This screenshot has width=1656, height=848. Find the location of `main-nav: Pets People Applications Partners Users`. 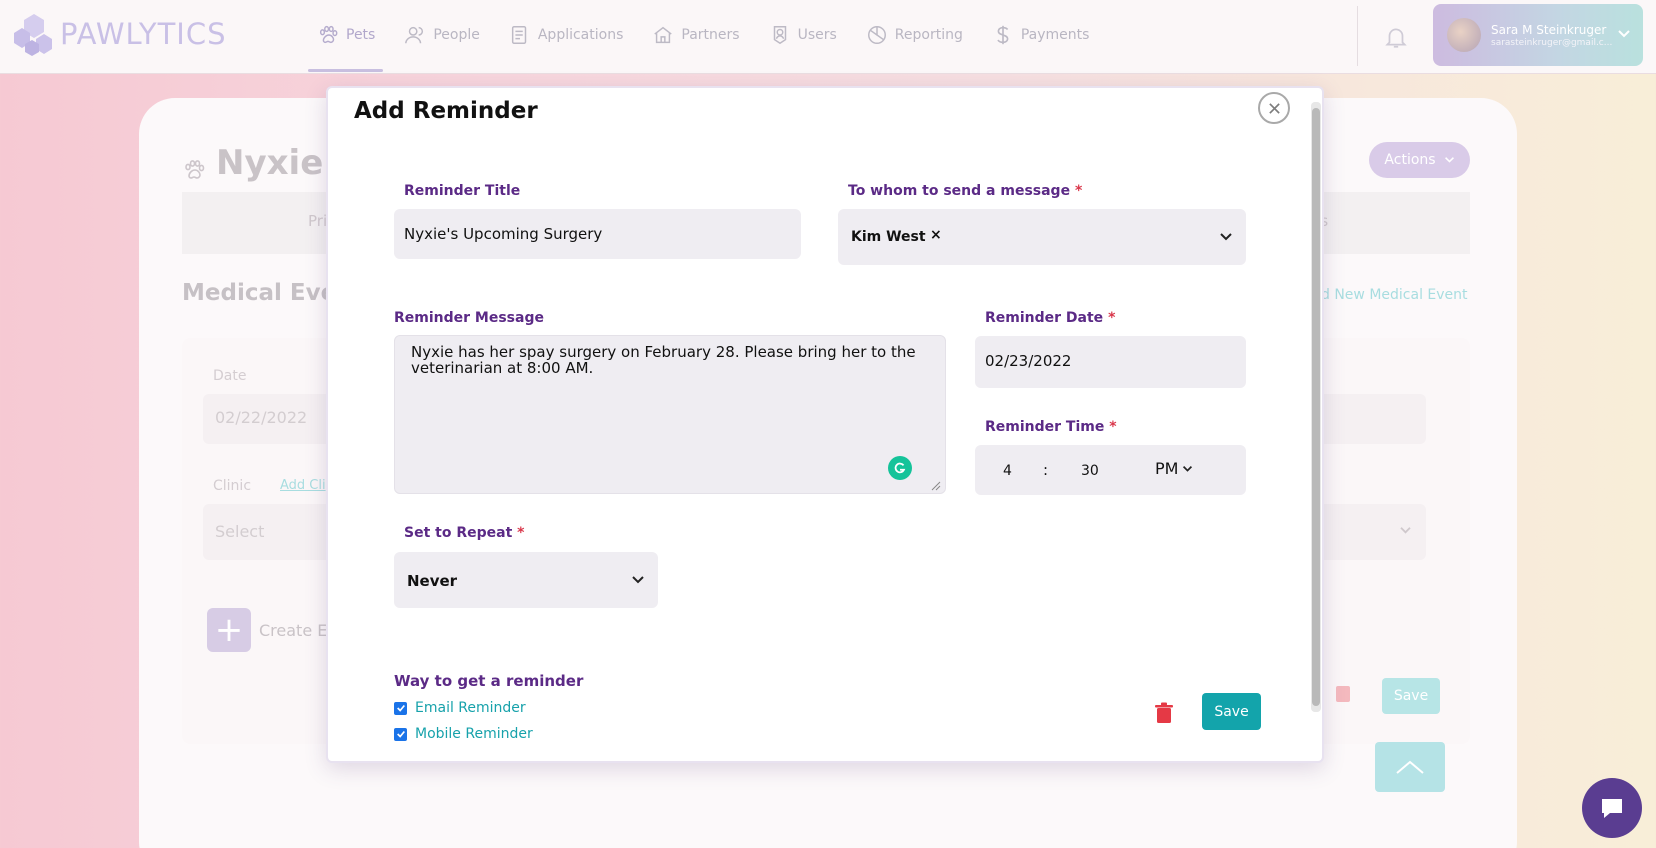

main-nav: Pets People Applications Partners Users is located at coordinates (708, 37).